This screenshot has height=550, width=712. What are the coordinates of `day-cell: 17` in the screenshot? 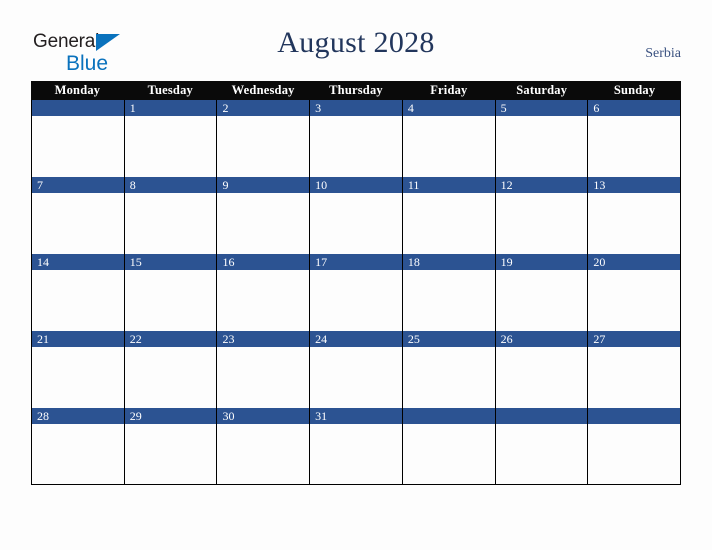 It's located at (356, 292).